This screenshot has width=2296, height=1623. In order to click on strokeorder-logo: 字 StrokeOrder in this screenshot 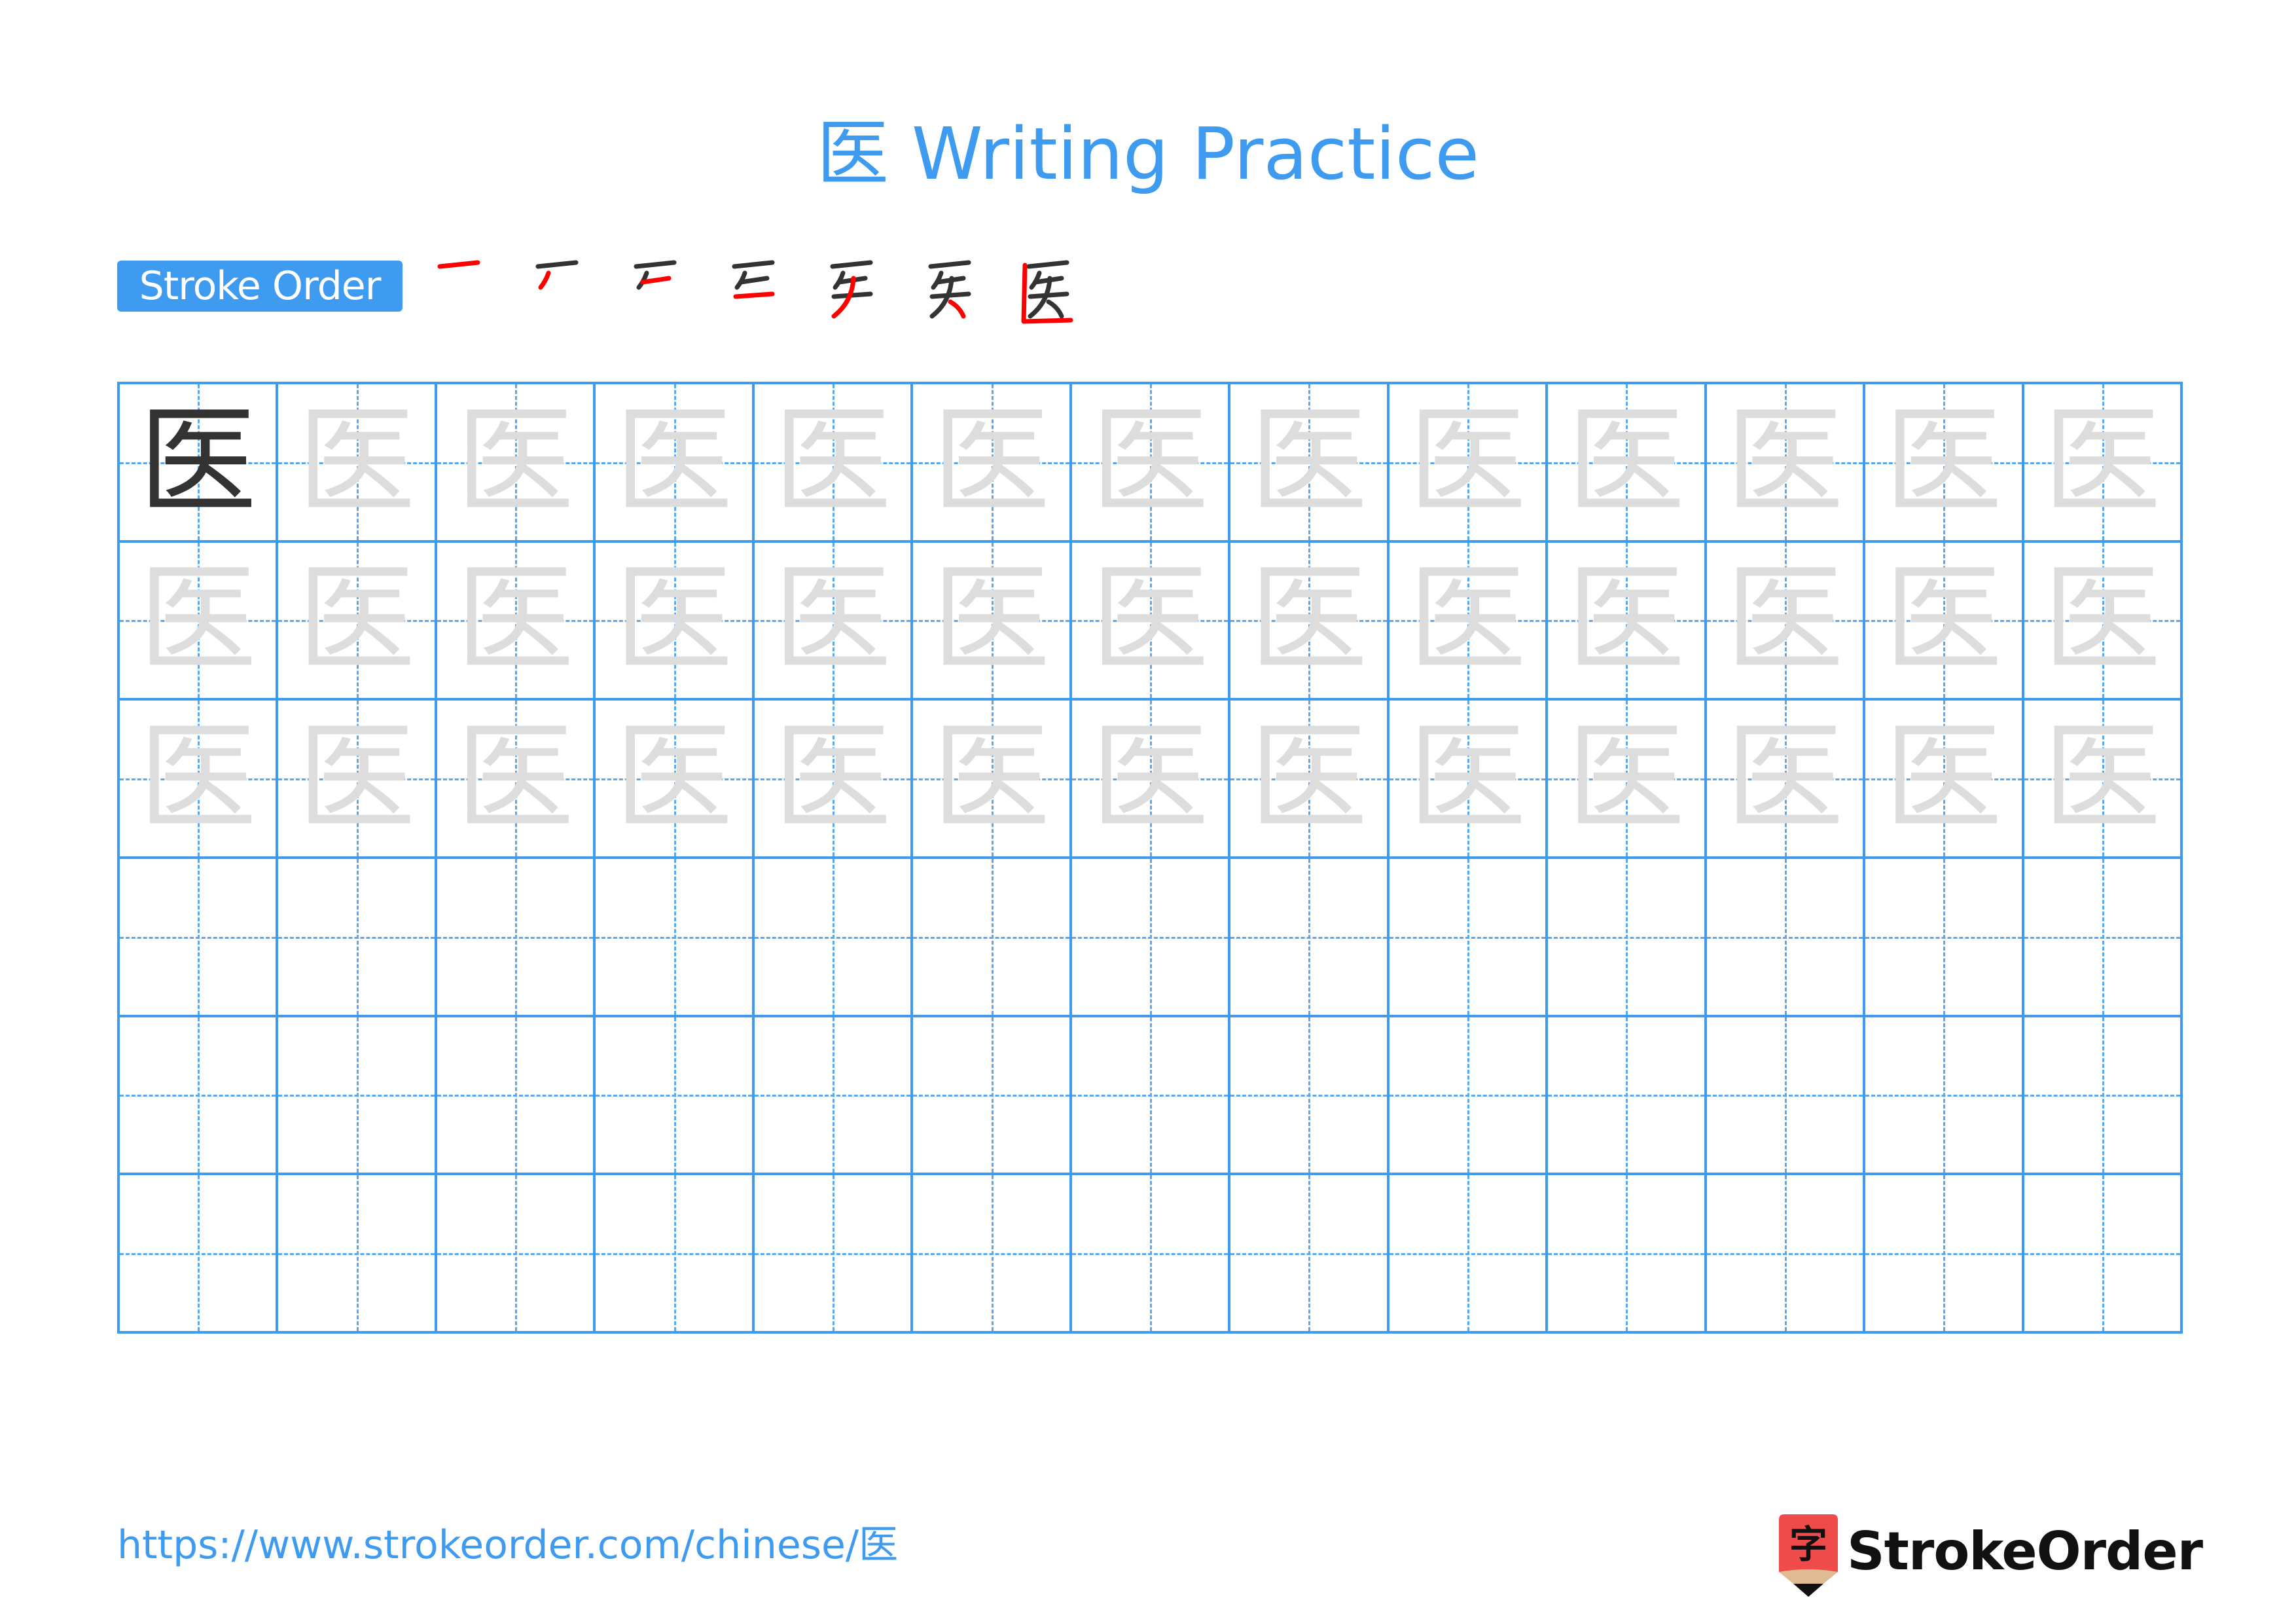, I will do `click(1991, 1555)`.